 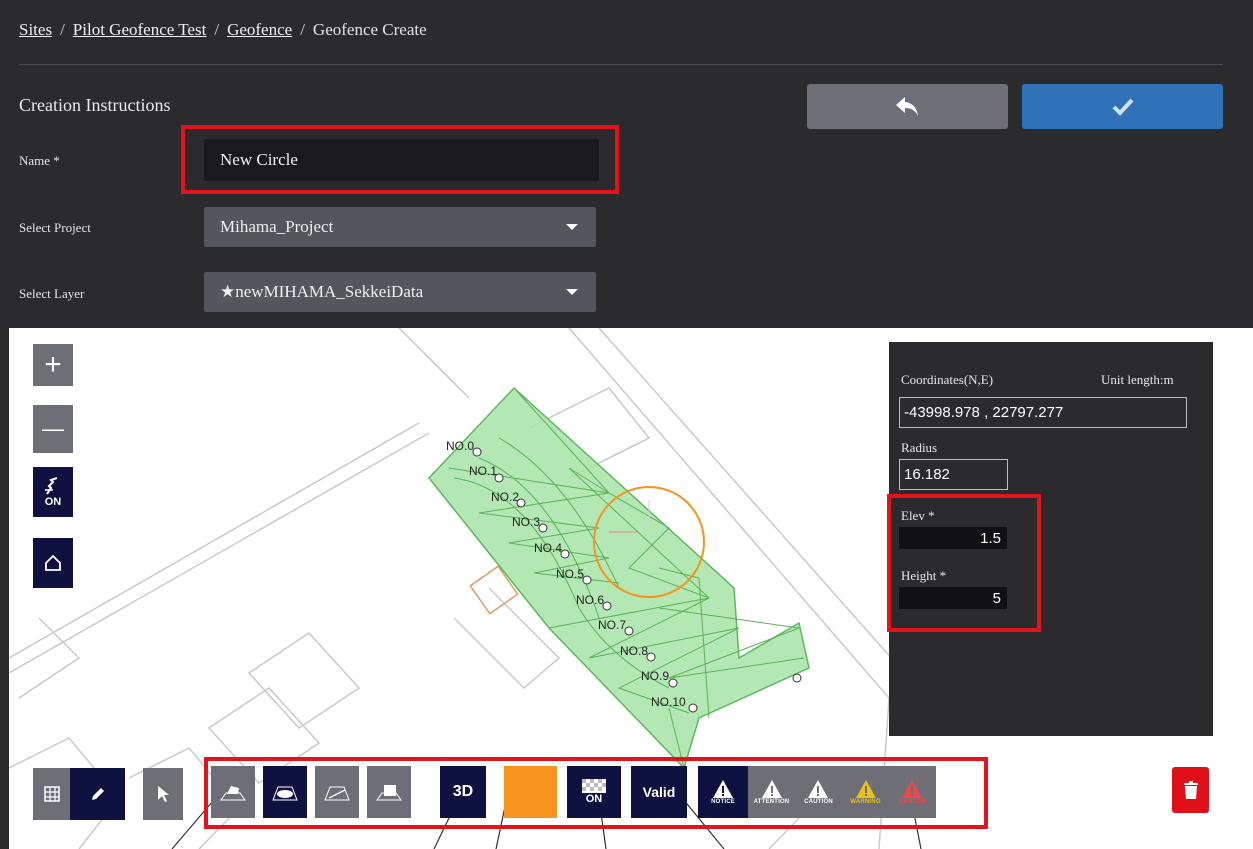 I want to click on highlight-box-toolbar, so click(x=596, y=793).